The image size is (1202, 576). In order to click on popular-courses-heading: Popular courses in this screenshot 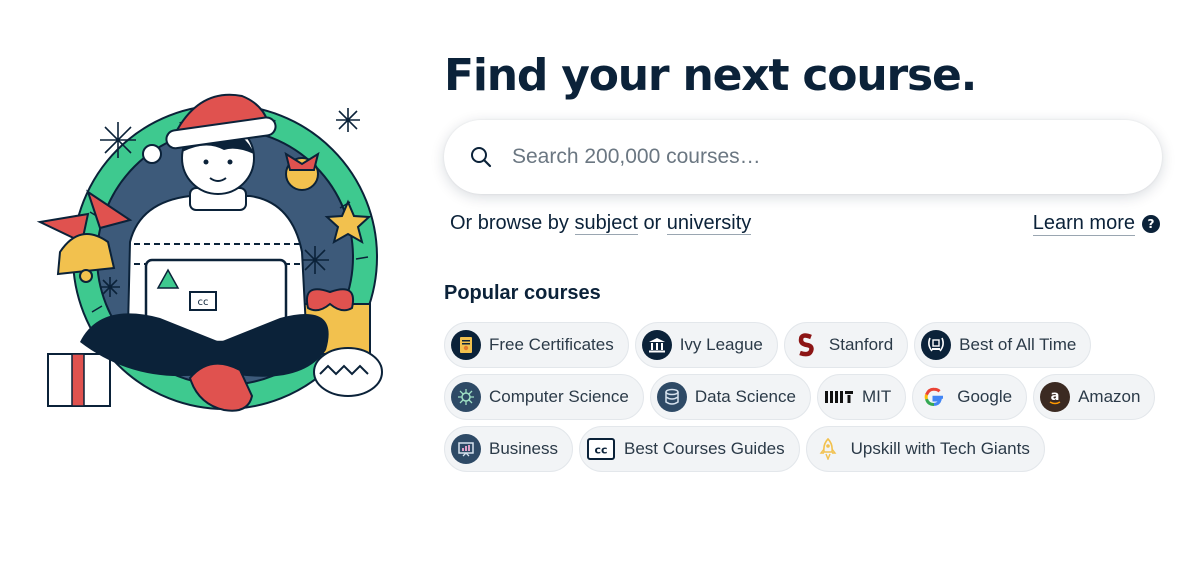, I will do `click(522, 293)`.